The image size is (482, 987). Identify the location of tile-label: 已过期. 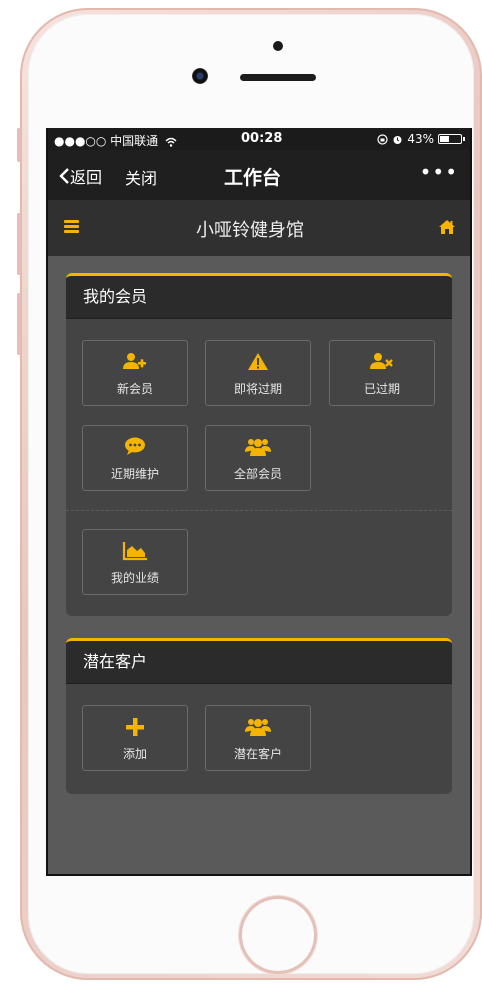
(381, 389).